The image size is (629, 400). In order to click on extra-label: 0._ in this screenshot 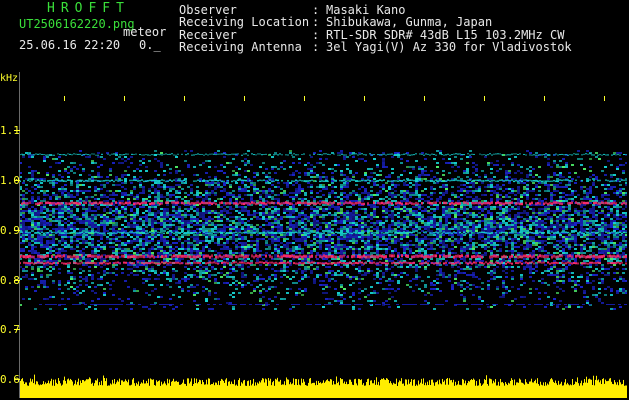, I will do `click(150, 45)`.